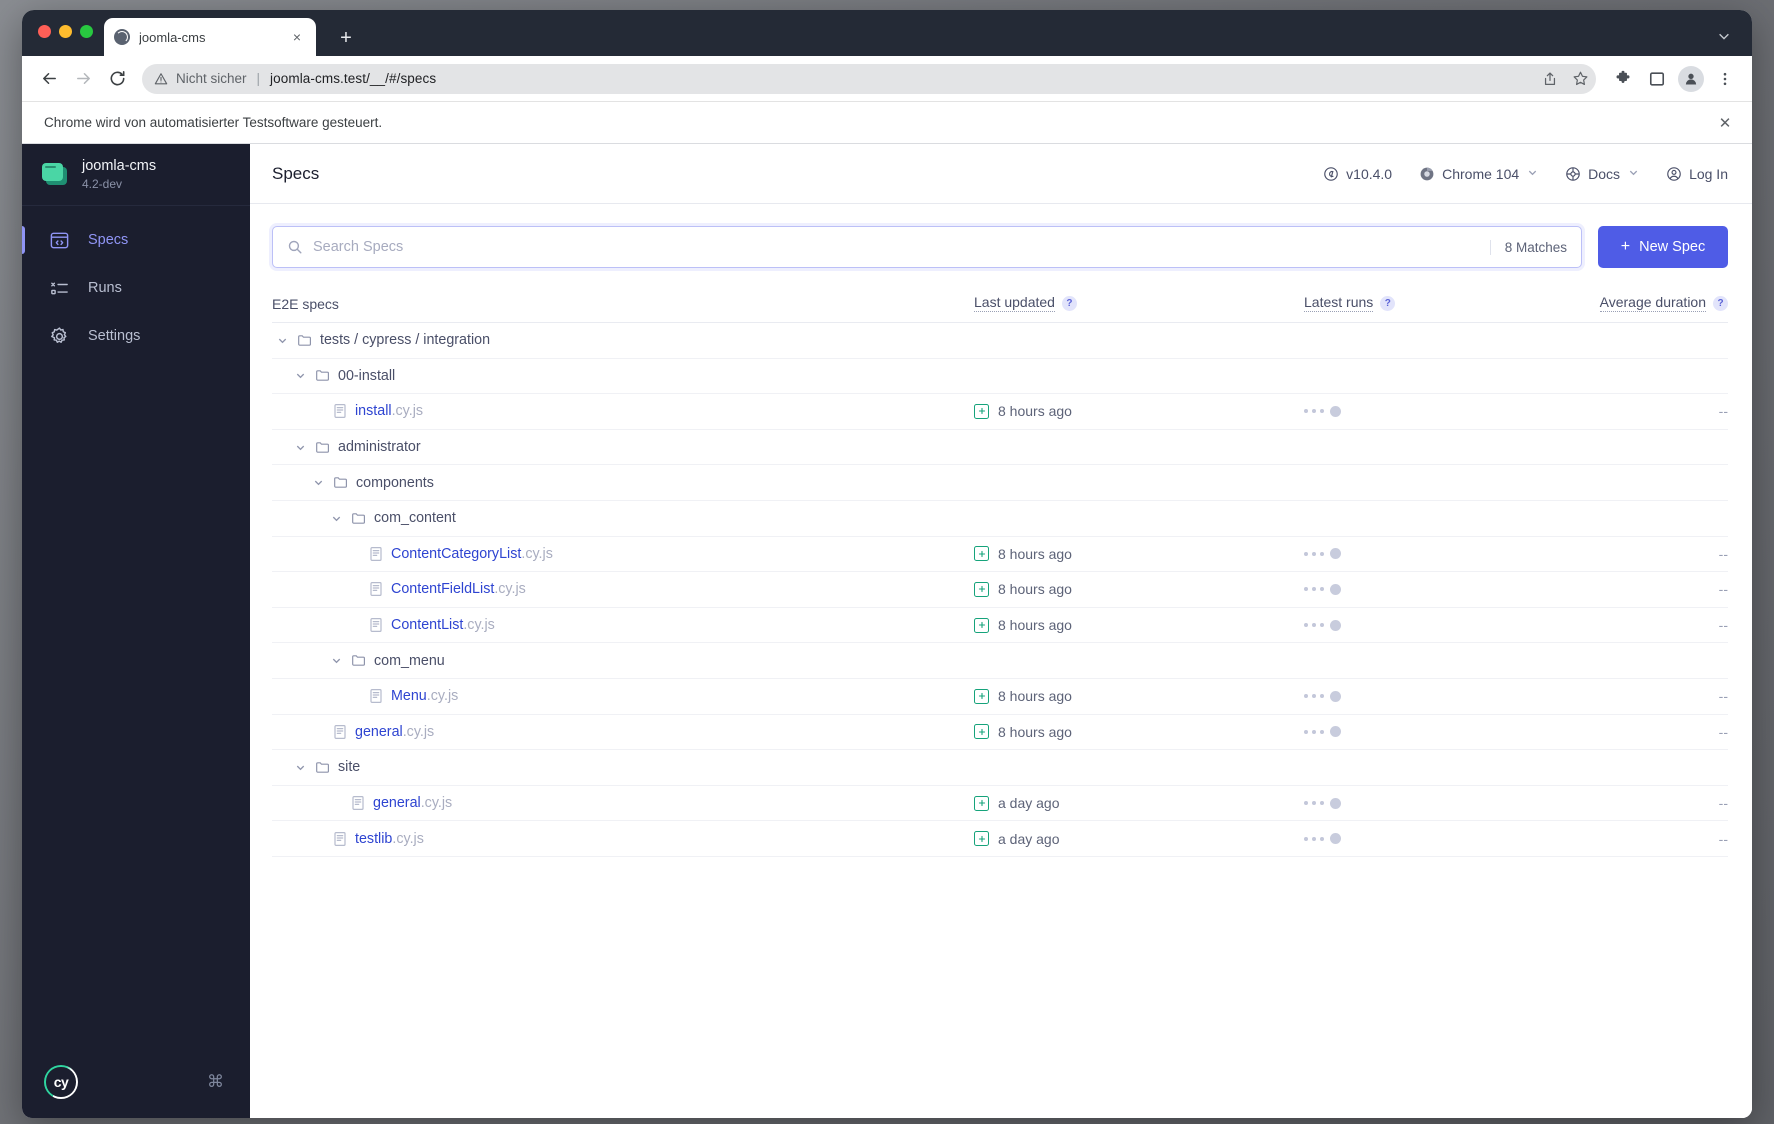  Describe the element at coordinates (1657, 79) in the screenshot. I see `side-panel-icon` at that location.